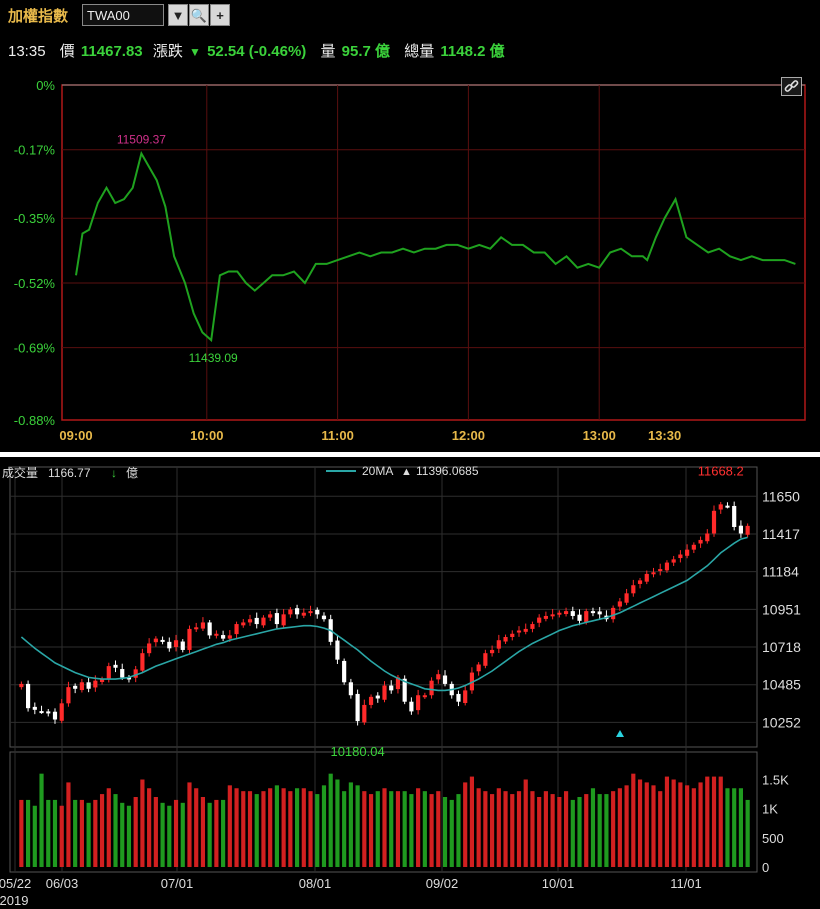 This screenshot has height=909, width=820. I want to click on link-icon, so click(791, 86).